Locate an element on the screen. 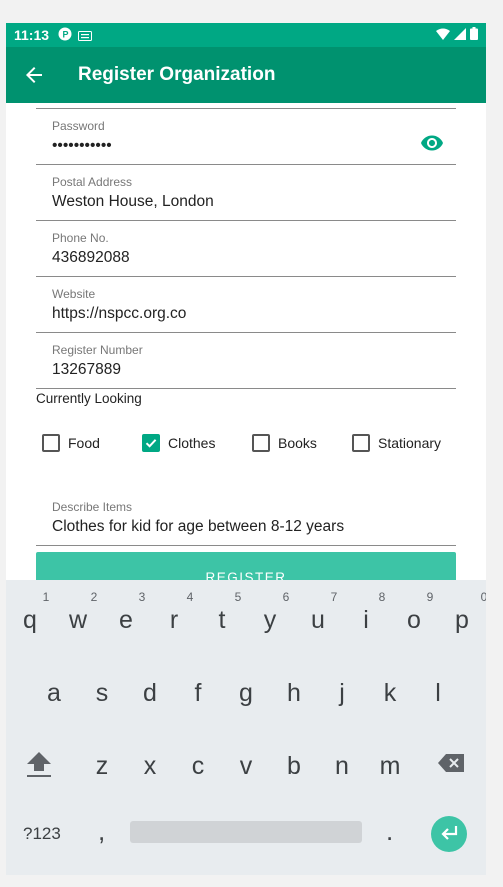 This screenshot has height=887, width=503. key-k: k is located at coordinates (390, 687).